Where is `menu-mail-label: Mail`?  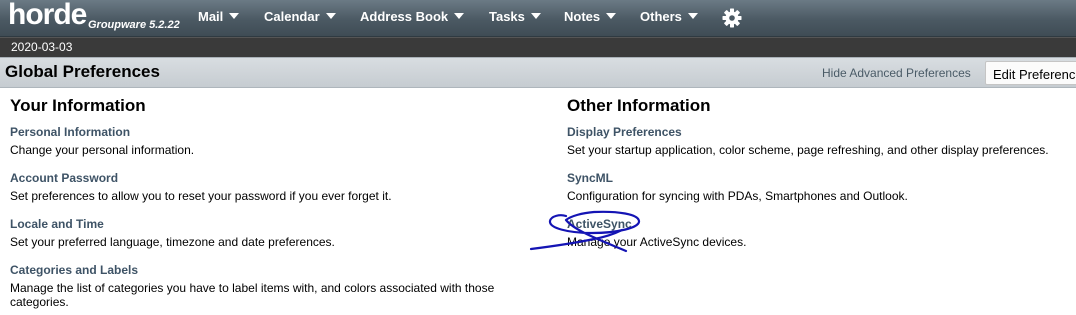 menu-mail-label: Mail is located at coordinates (211, 16).